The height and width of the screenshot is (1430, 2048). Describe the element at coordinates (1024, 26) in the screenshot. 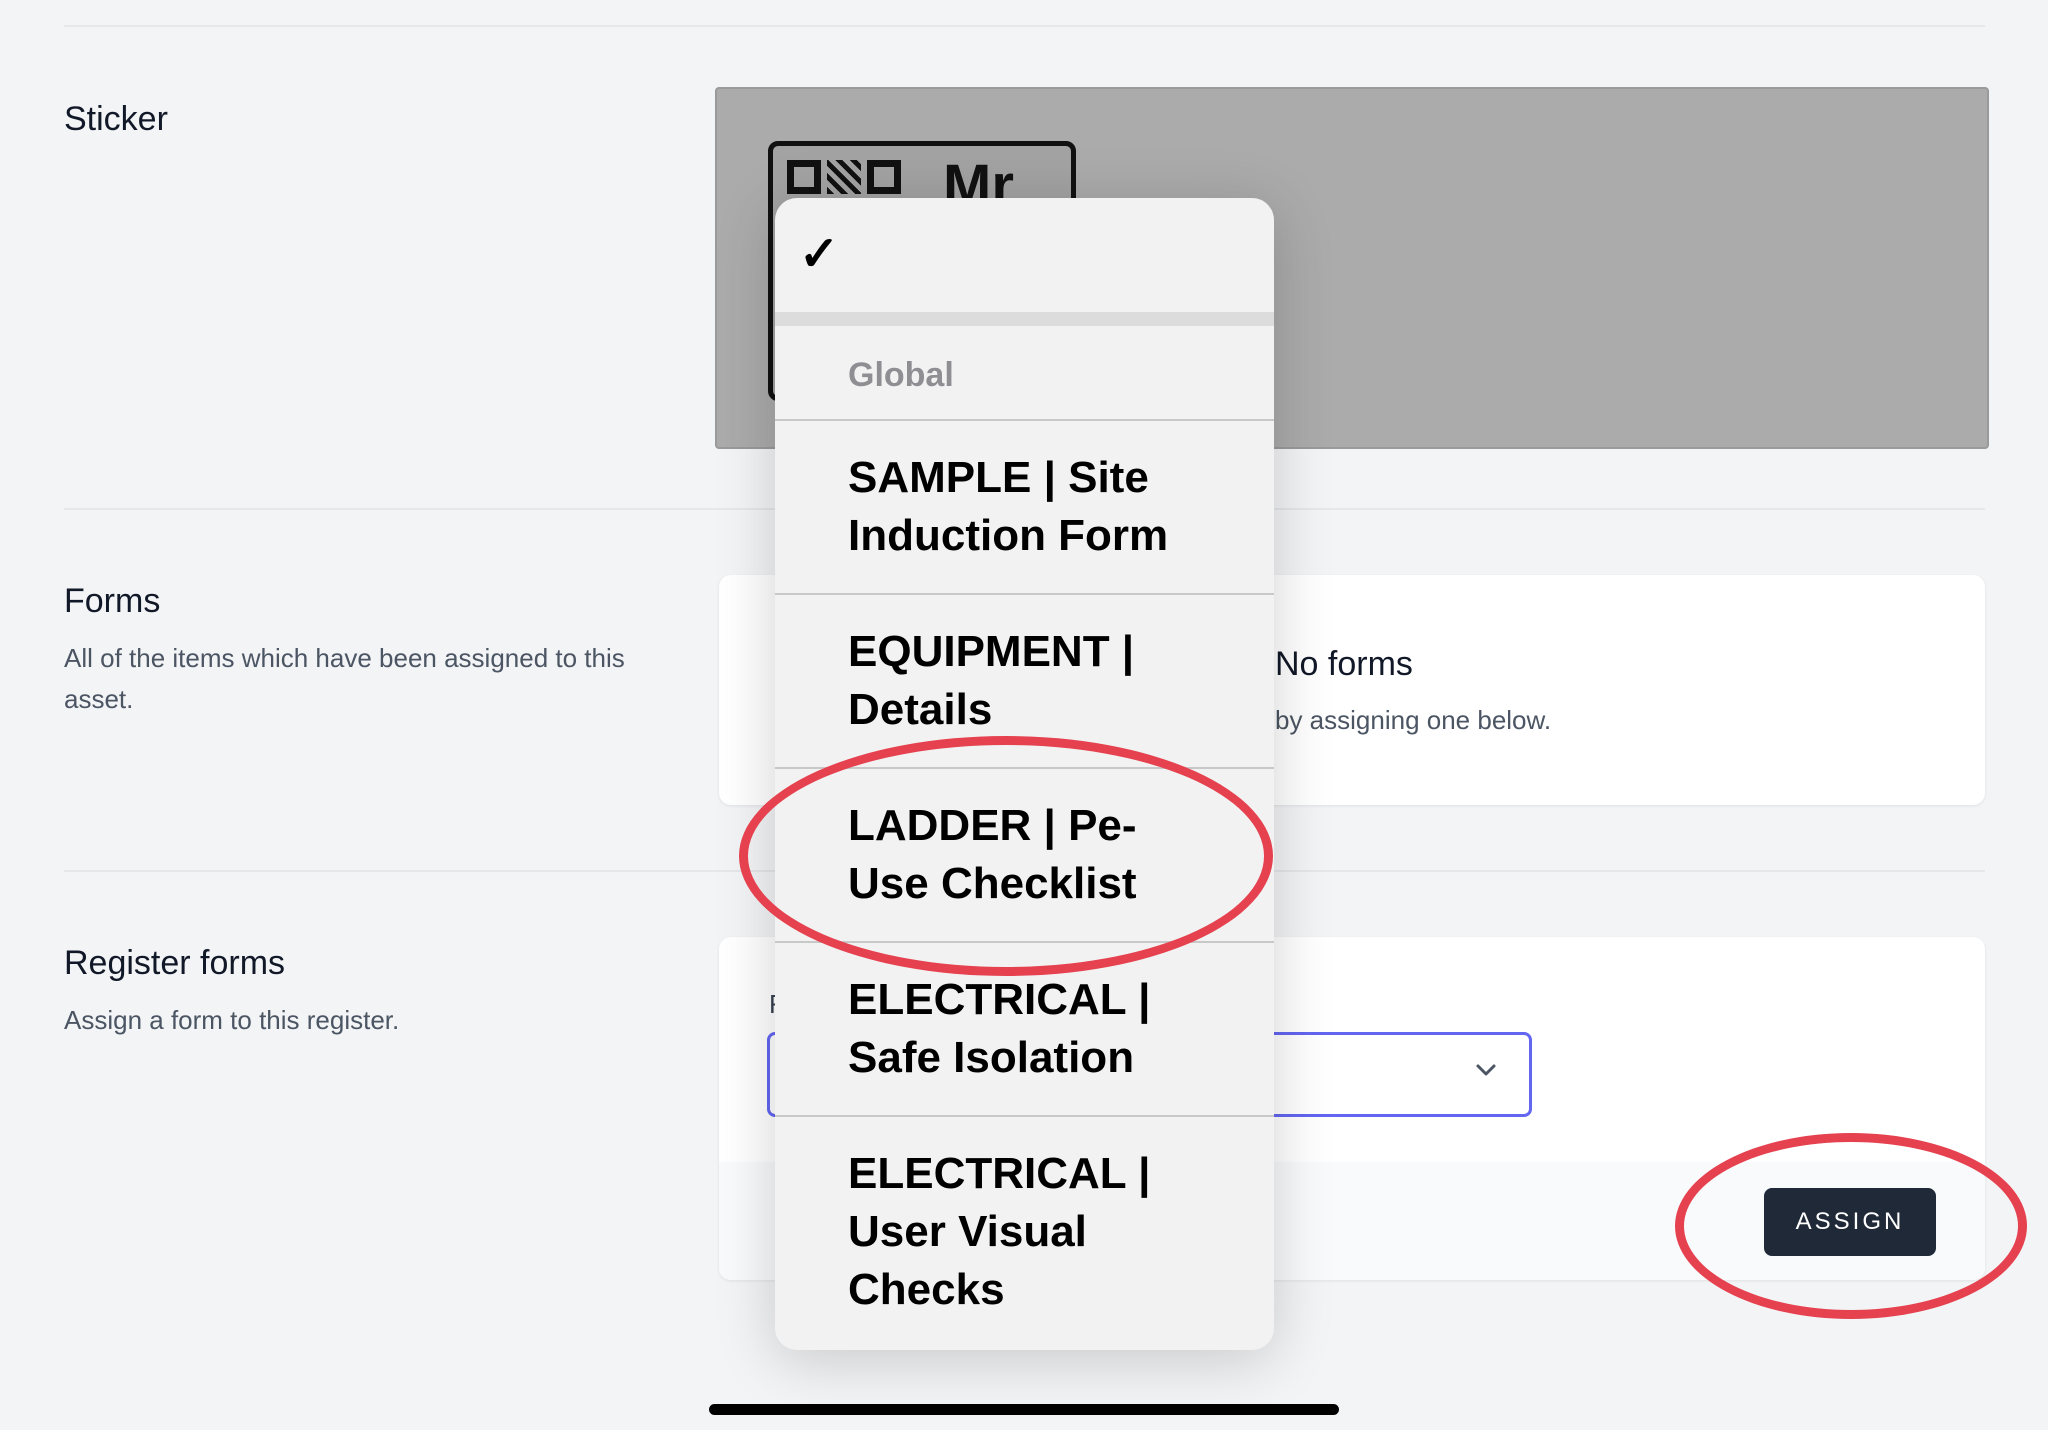

I see `top-divider` at that location.